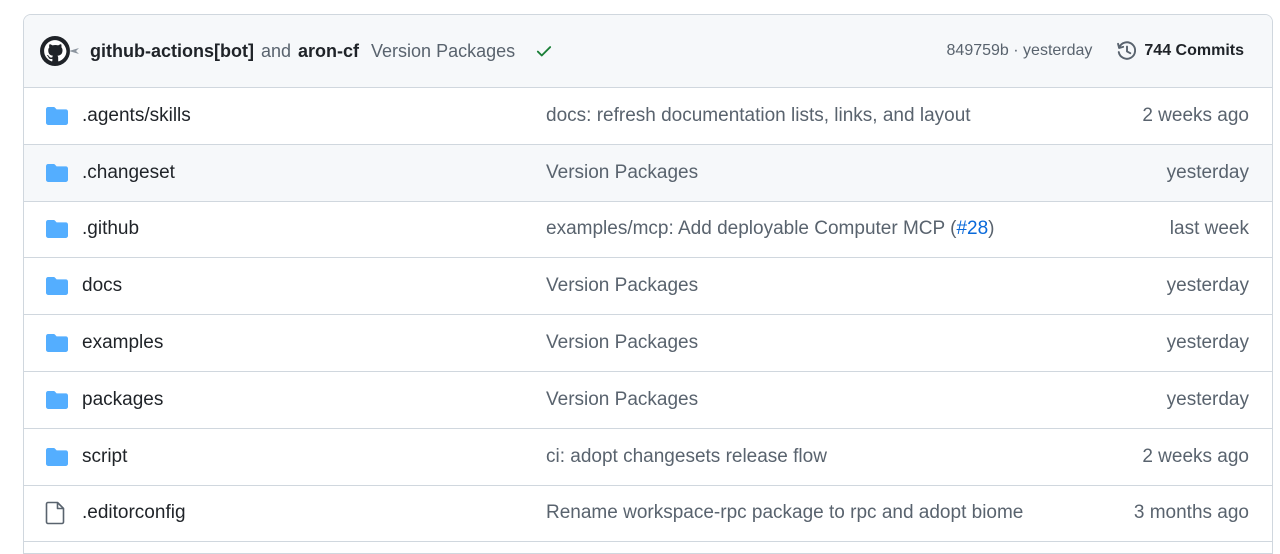  Describe the element at coordinates (686, 457) in the screenshot. I see `commit-message-link: ci: adopt changesets release flow` at that location.